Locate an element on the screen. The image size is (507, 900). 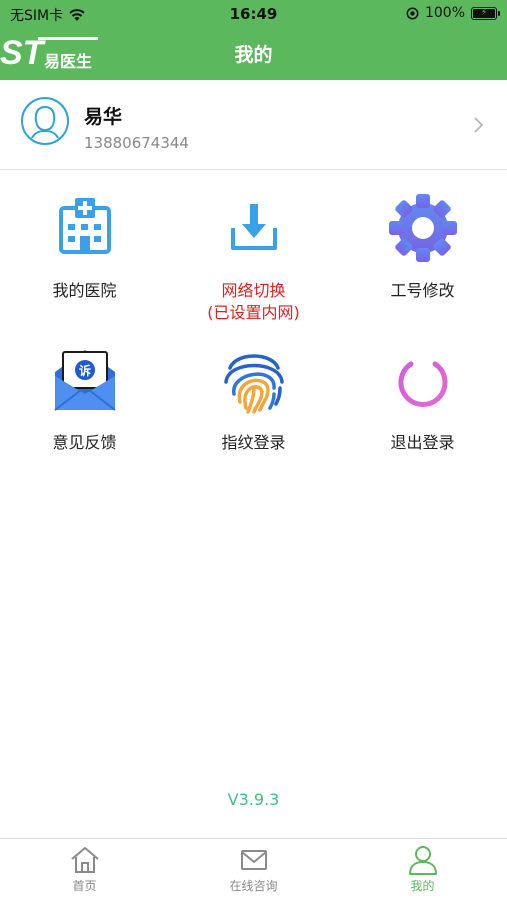
status-right: 100% ⚡ is located at coordinates (453, 13).